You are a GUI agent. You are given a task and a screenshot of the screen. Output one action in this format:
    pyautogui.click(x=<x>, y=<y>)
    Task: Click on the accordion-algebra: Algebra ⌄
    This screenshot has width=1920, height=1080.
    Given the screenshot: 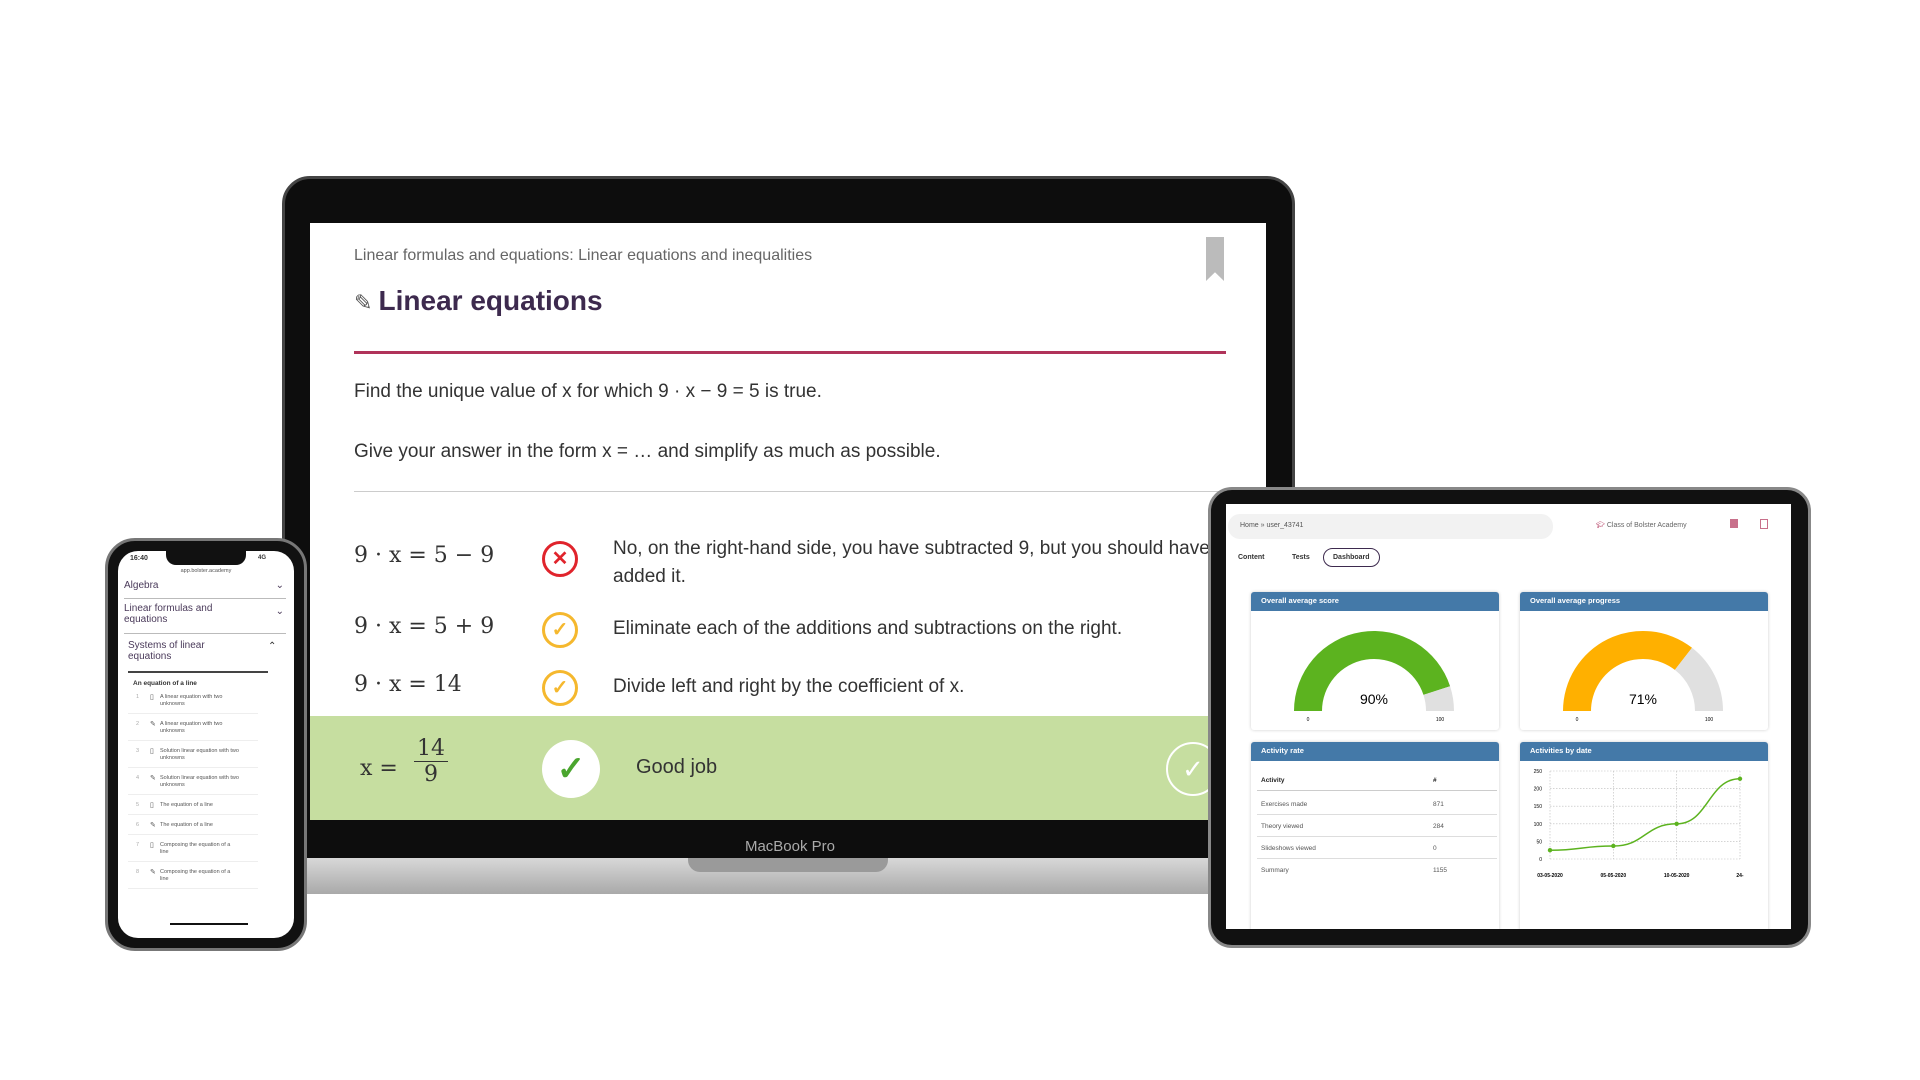 What is the action you would take?
    pyautogui.click(x=205, y=588)
    